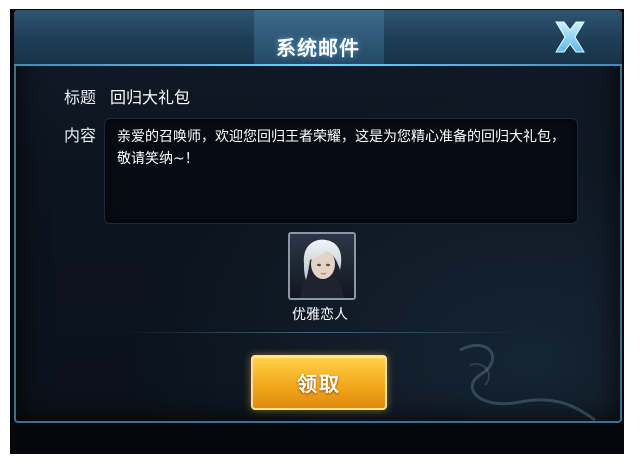 This screenshot has height=464, width=640. I want to click on dialog-title: 系统邮件, so click(318, 48).